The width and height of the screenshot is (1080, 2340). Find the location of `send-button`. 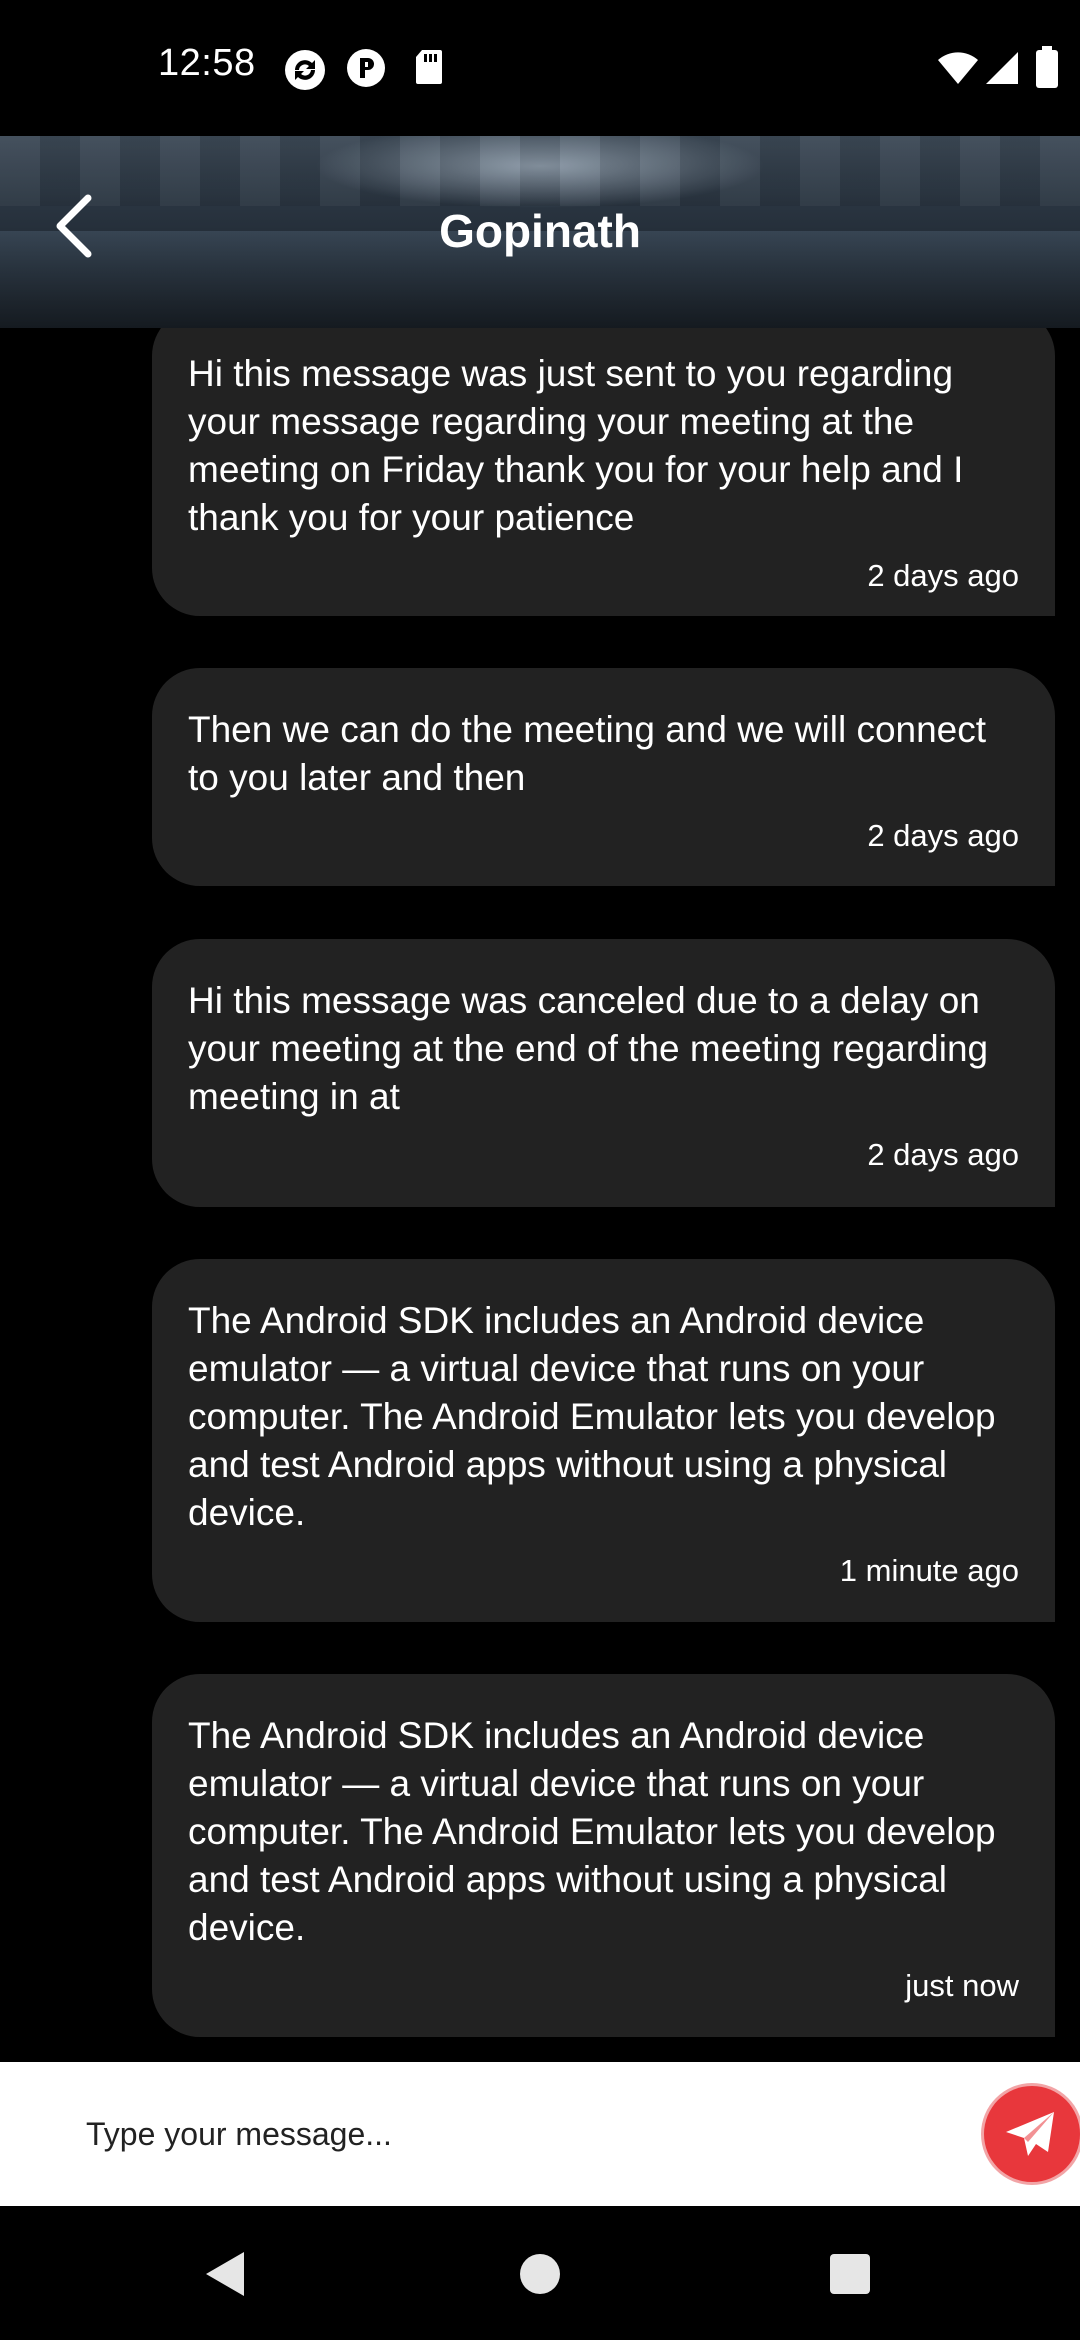

send-button is located at coordinates (1032, 2134).